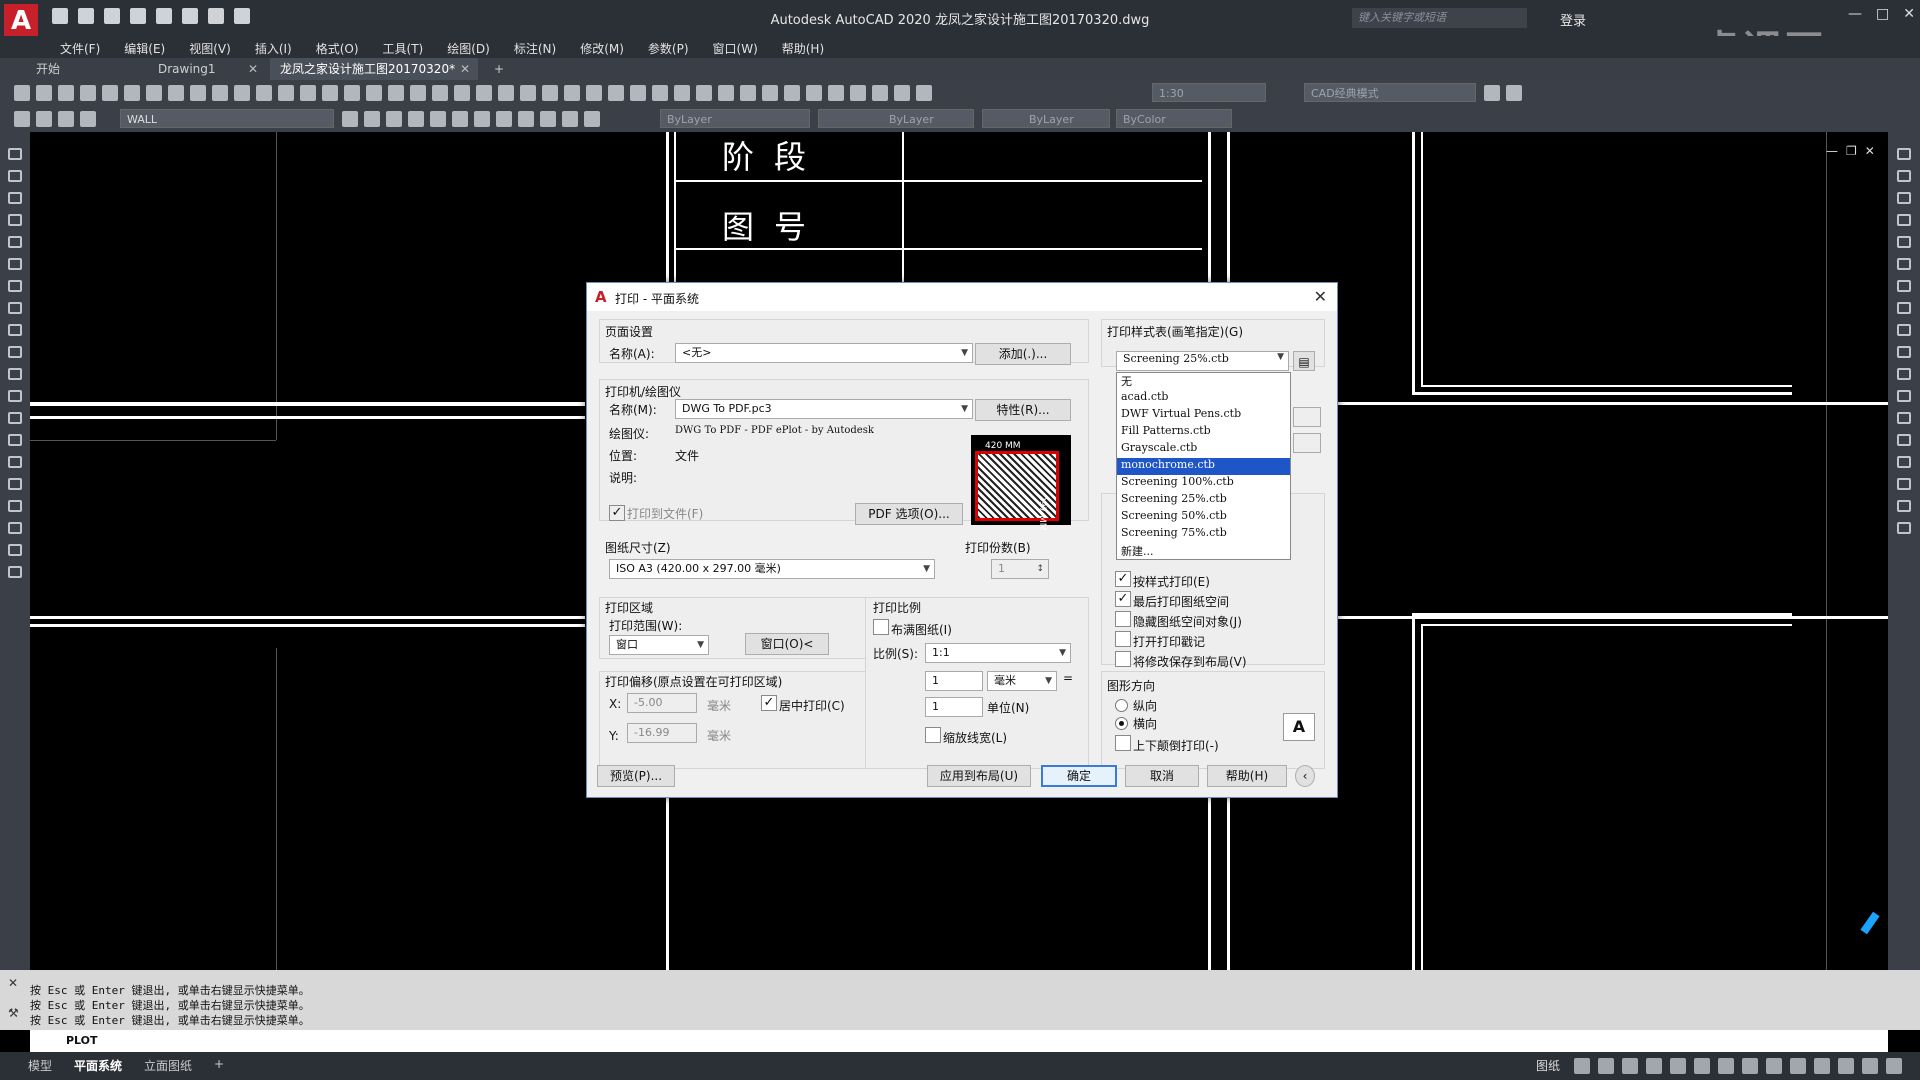 This screenshot has height=1080, width=1920. Describe the element at coordinates (504, 119) in the screenshot. I see `layer-lock-icon` at that location.